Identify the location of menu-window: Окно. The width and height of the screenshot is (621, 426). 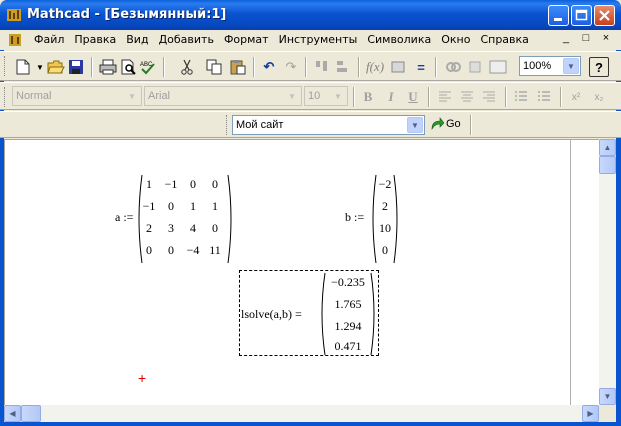
(455, 39).